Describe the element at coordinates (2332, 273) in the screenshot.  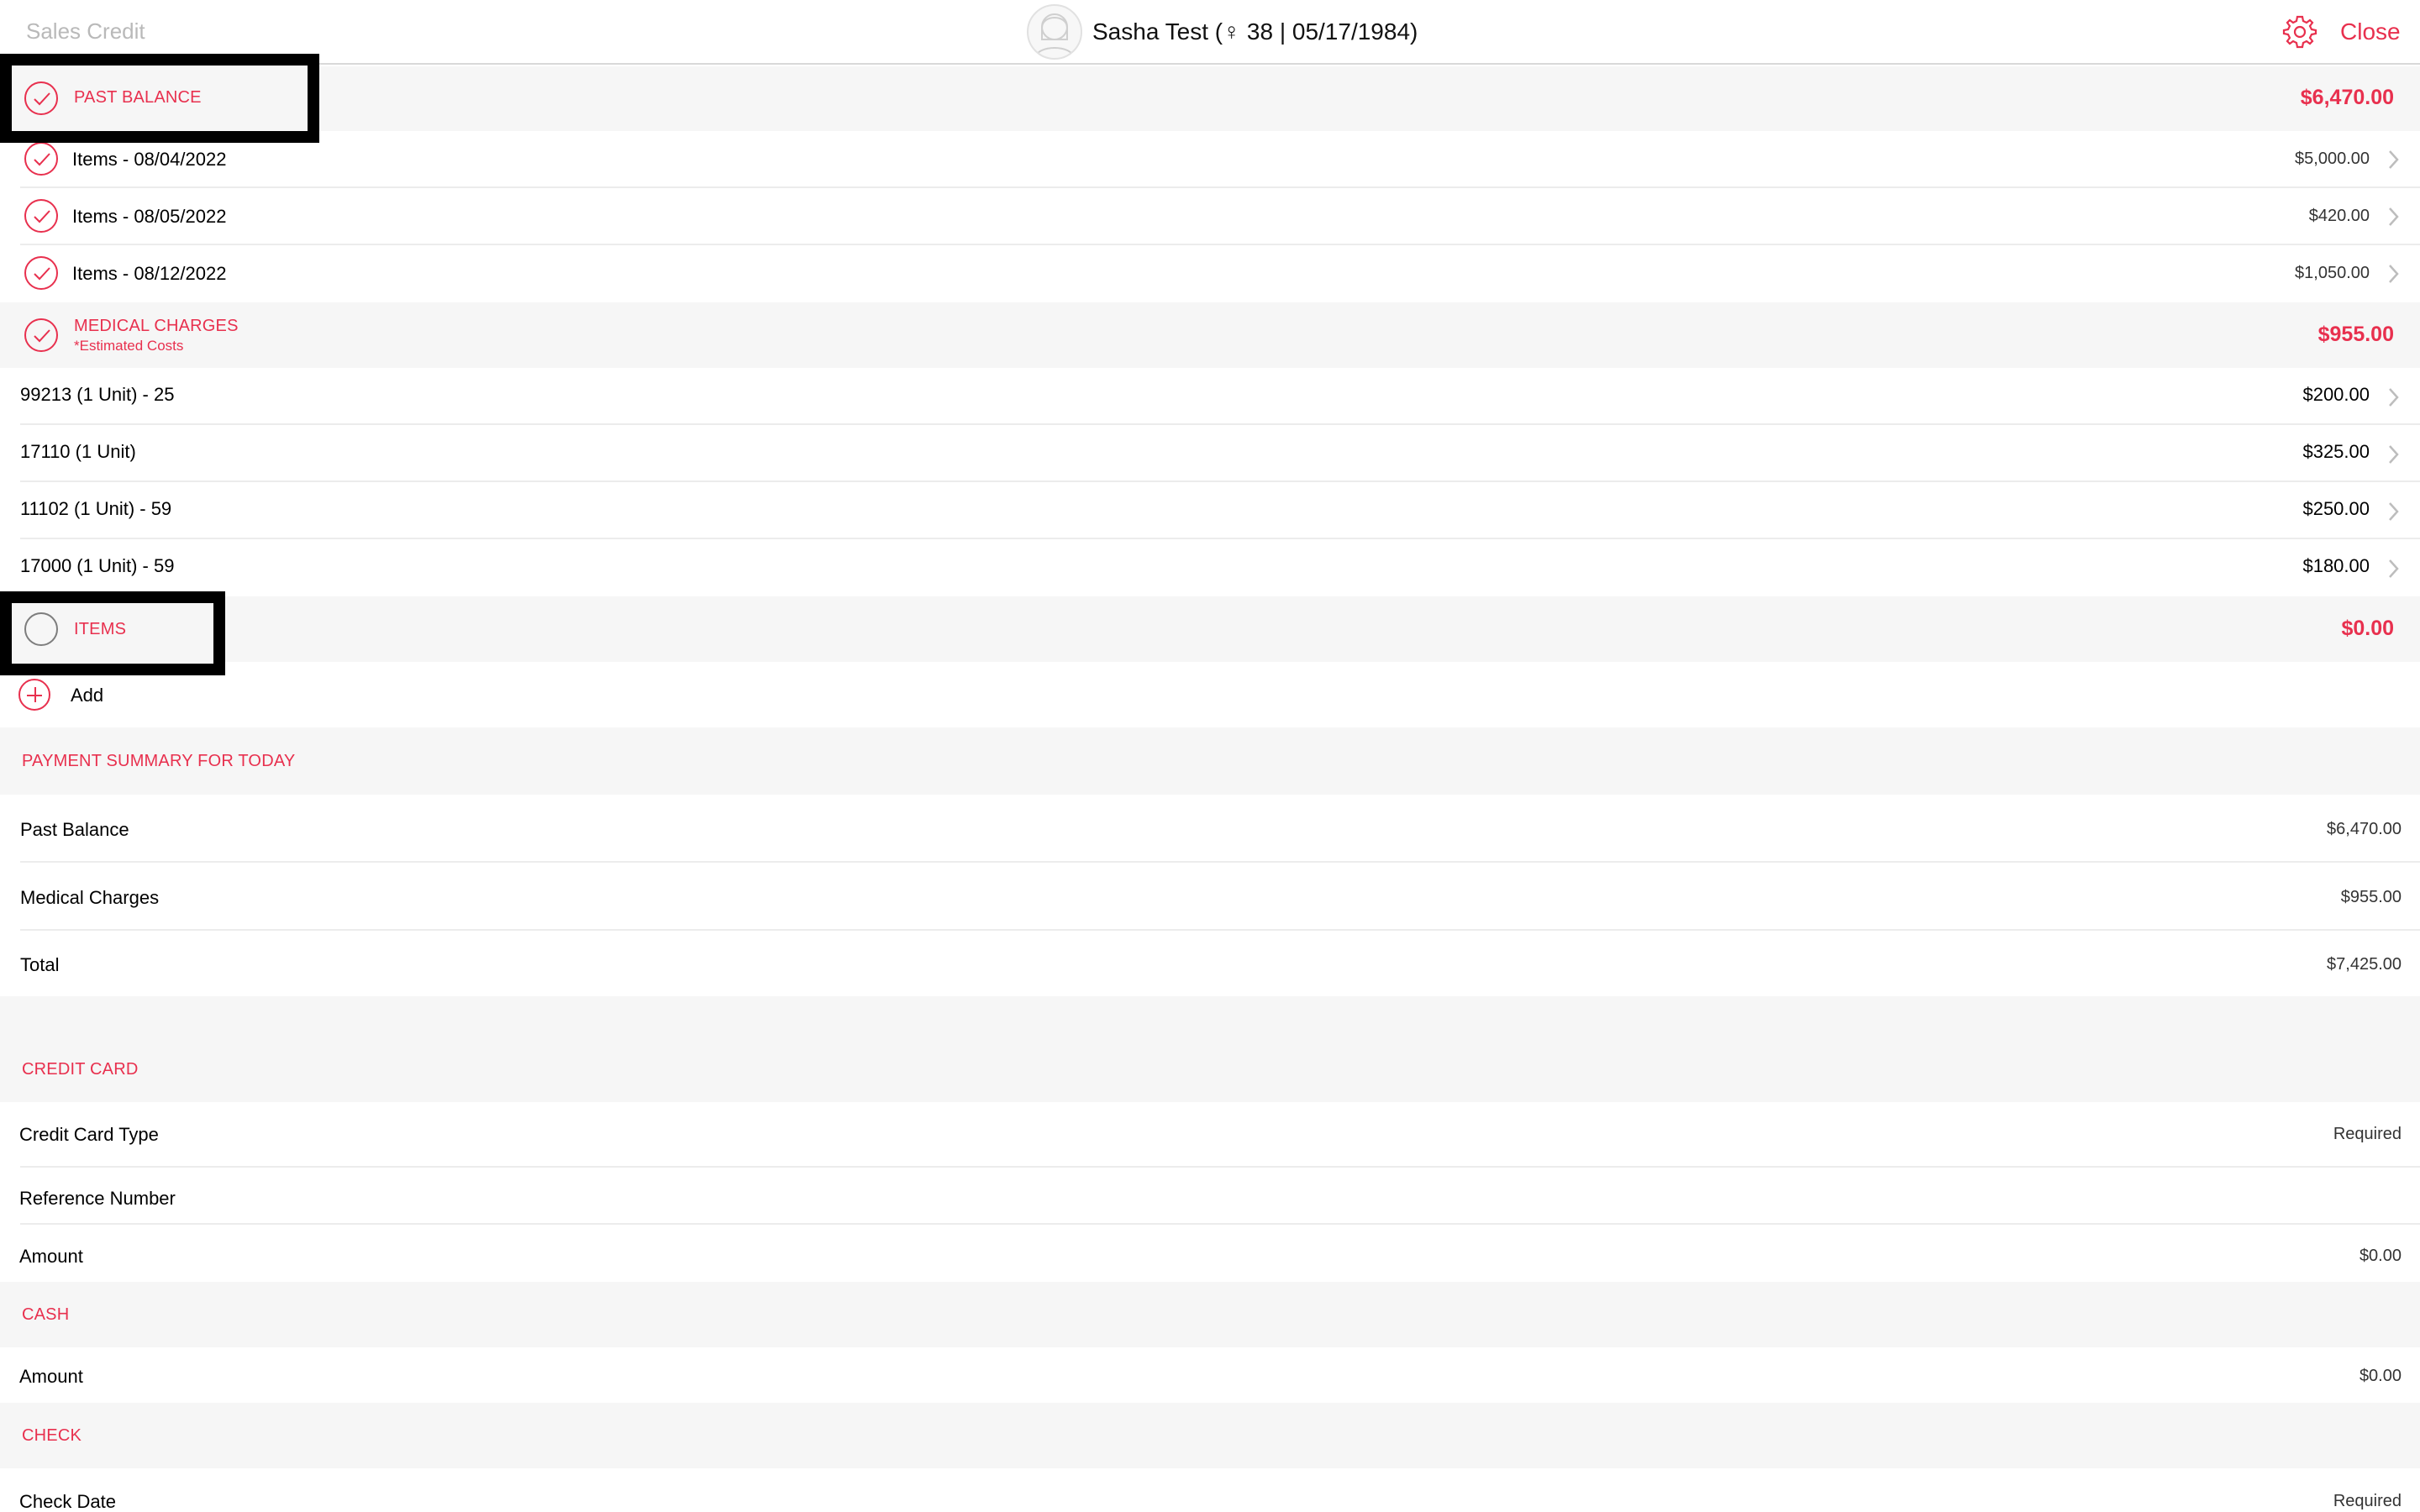
I see `list-item-amount: $1,050.00` at that location.